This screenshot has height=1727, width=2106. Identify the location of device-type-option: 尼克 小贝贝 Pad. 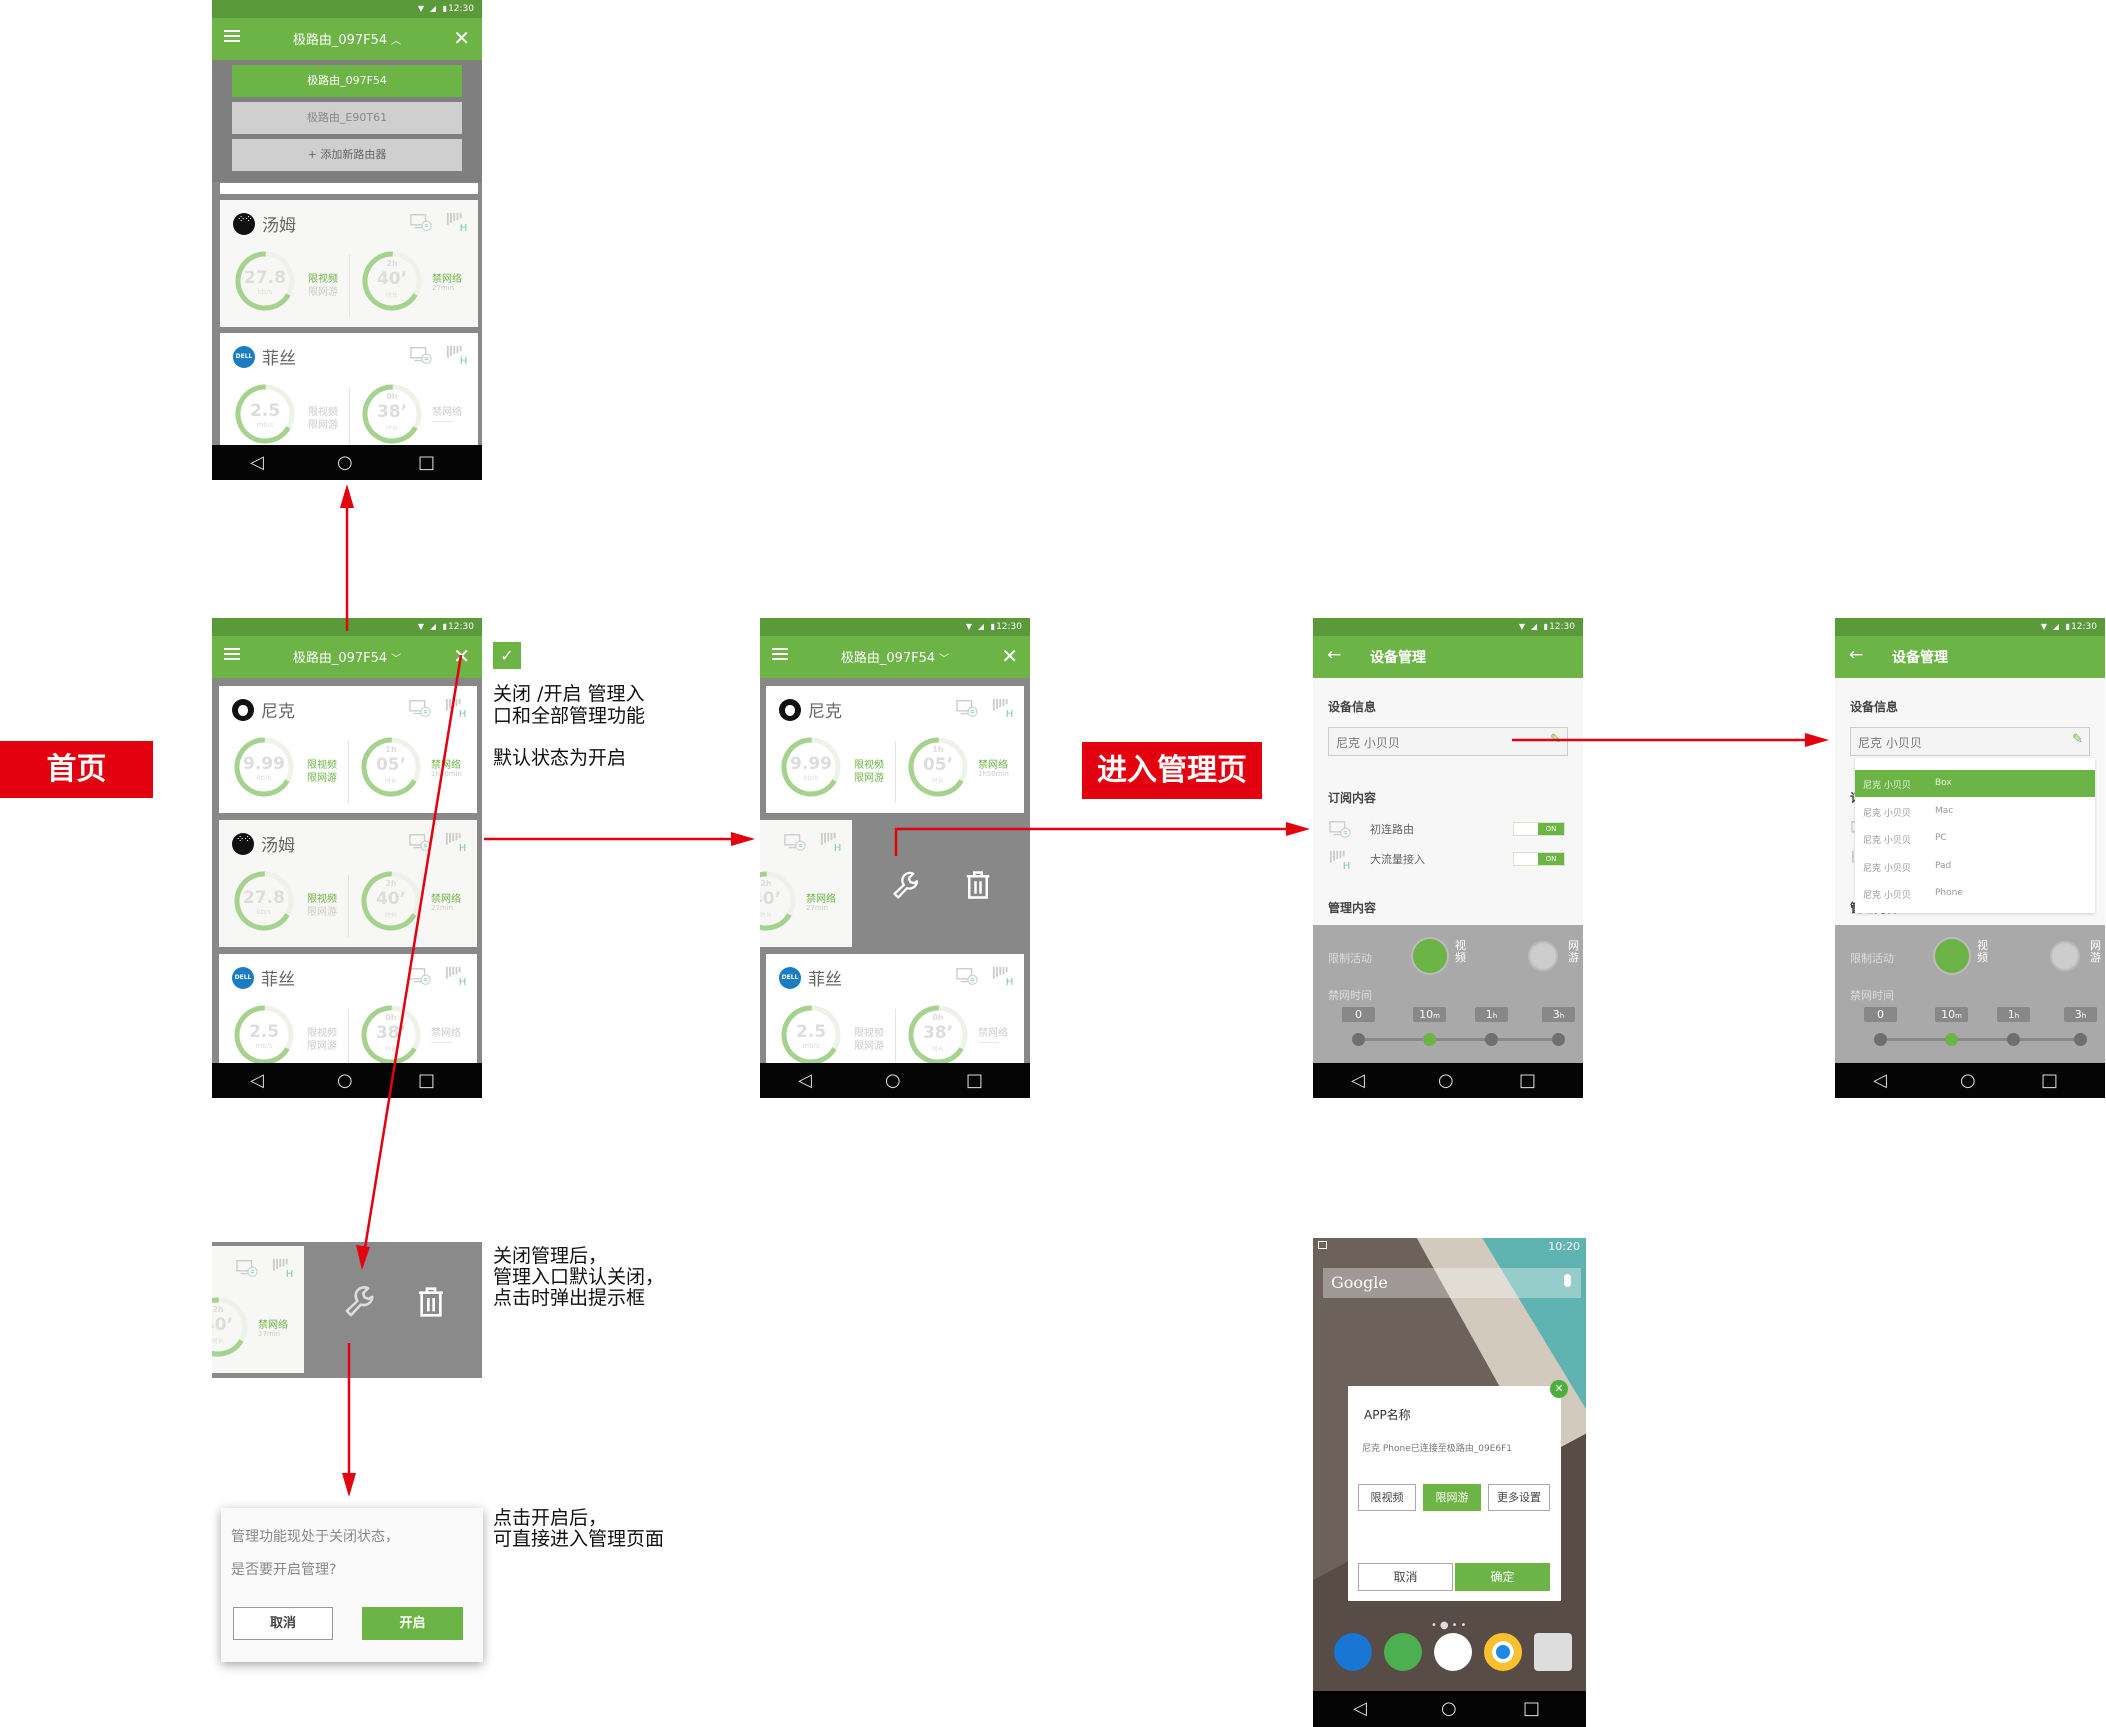
(1975, 866).